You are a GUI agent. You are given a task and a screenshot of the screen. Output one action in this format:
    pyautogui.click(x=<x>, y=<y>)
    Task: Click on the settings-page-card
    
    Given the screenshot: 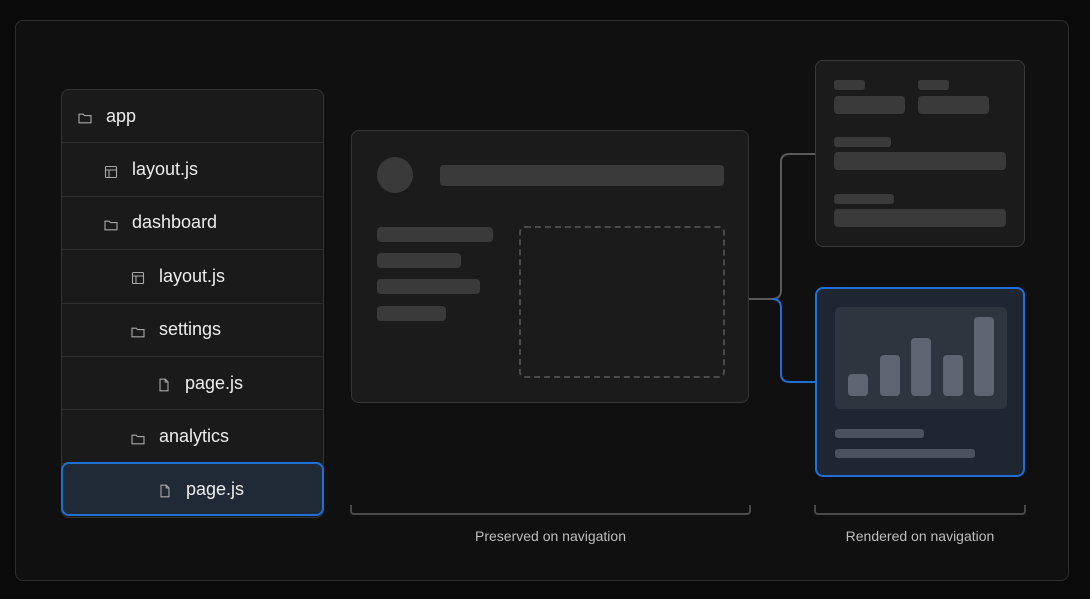 What is the action you would take?
    pyautogui.click(x=920, y=153)
    